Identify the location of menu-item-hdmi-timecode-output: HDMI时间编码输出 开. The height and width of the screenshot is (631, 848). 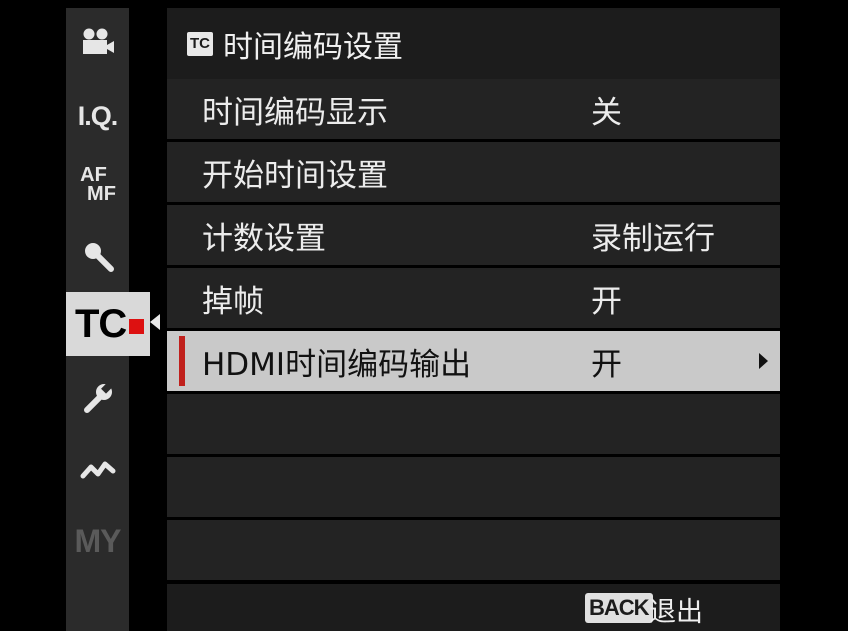
(473, 362).